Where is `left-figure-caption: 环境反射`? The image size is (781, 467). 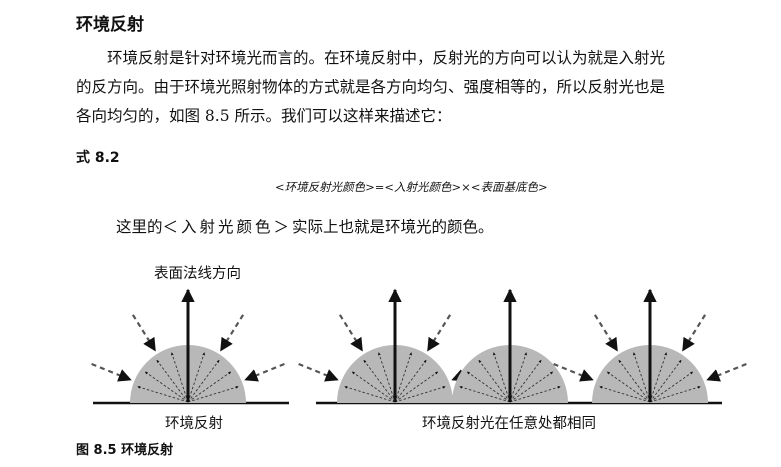
left-figure-caption: 环境反射 is located at coordinates (194, 424).